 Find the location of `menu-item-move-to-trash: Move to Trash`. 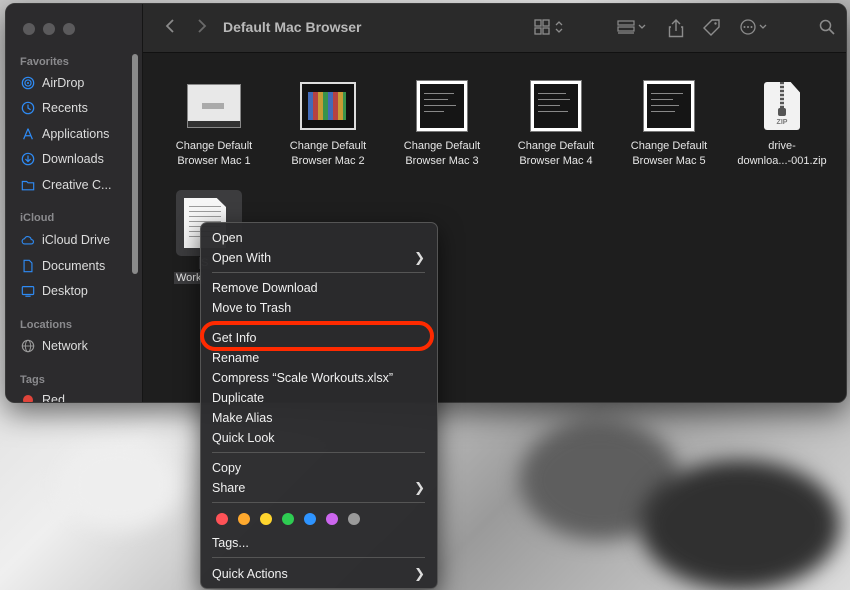

menu-item-move-to-trash: Move to Trash is located at coordinates (318, 308).